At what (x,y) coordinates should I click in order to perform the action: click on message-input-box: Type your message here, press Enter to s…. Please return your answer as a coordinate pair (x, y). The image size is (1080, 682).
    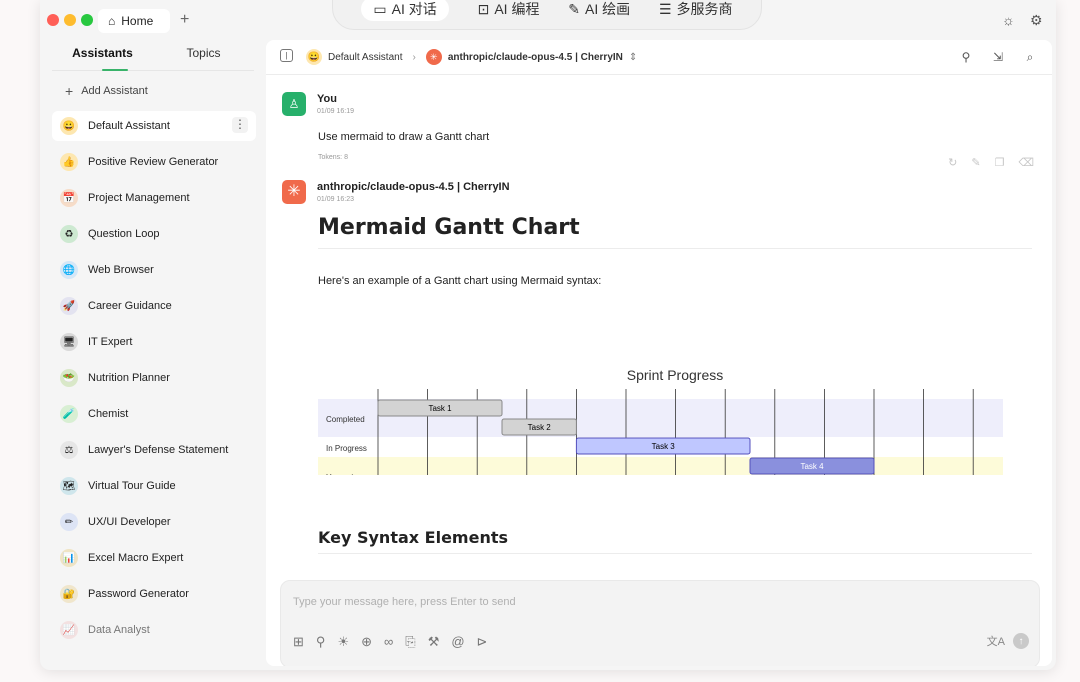
    Looking at the image, I should click on (660, 623).